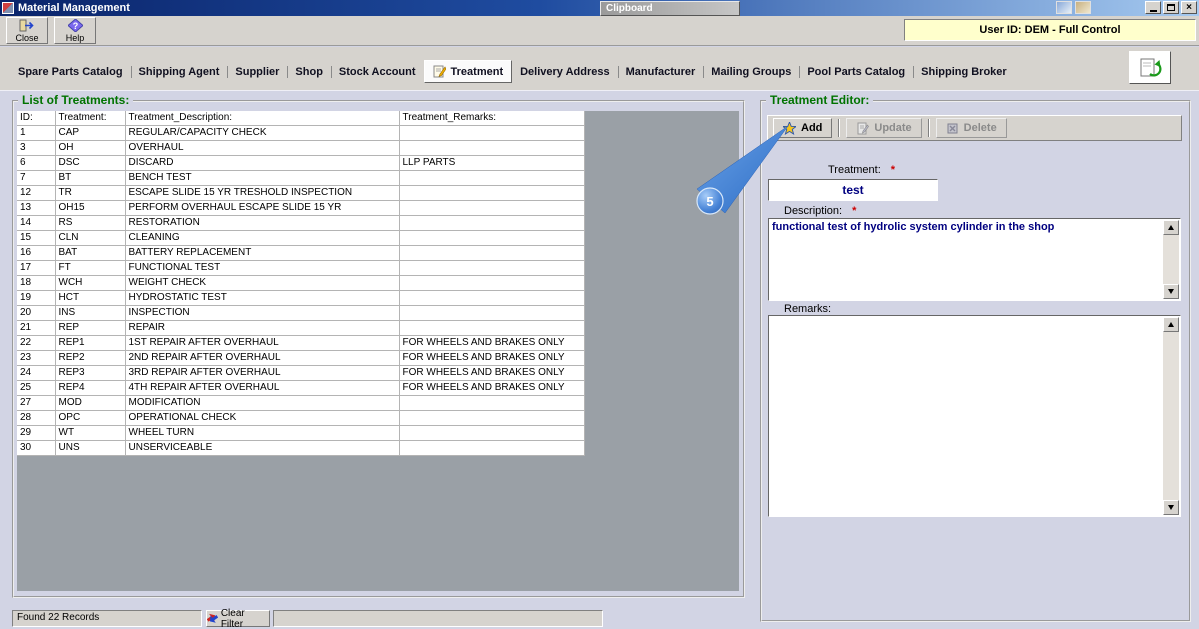 This screenshot has height=629, width=1199. I want to click on minimize-button, so click(1153, 7).